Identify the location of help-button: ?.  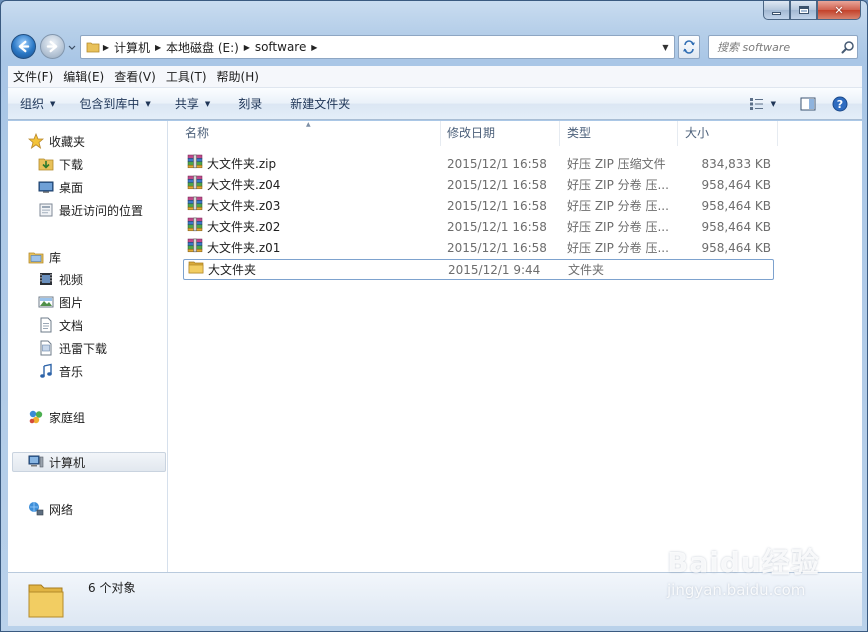
(840, 104).